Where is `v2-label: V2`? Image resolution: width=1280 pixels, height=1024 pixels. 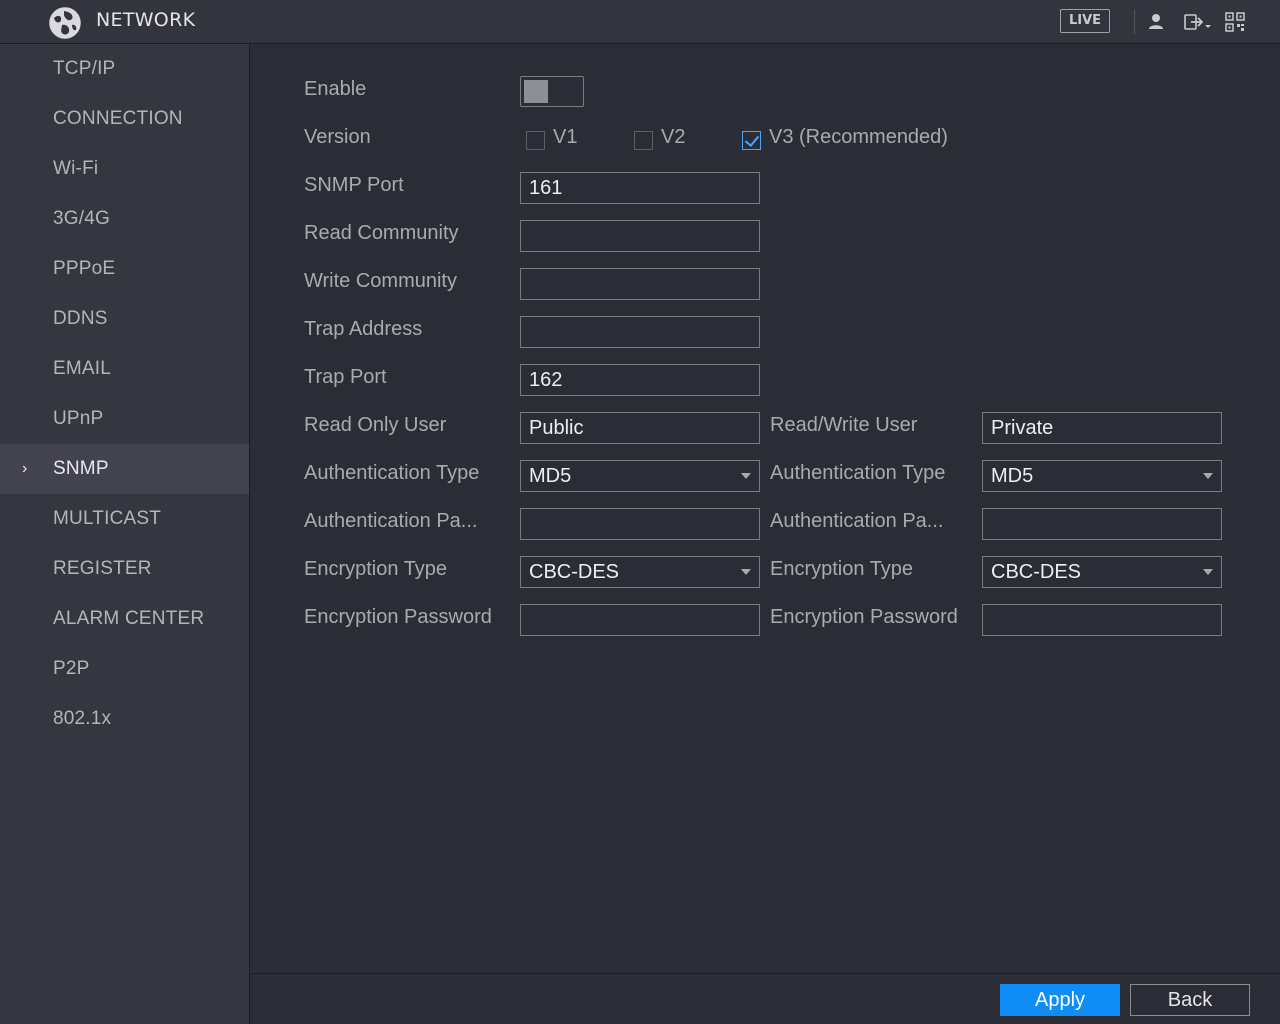
v2-label: V2 is located at coordinates (673, 137).